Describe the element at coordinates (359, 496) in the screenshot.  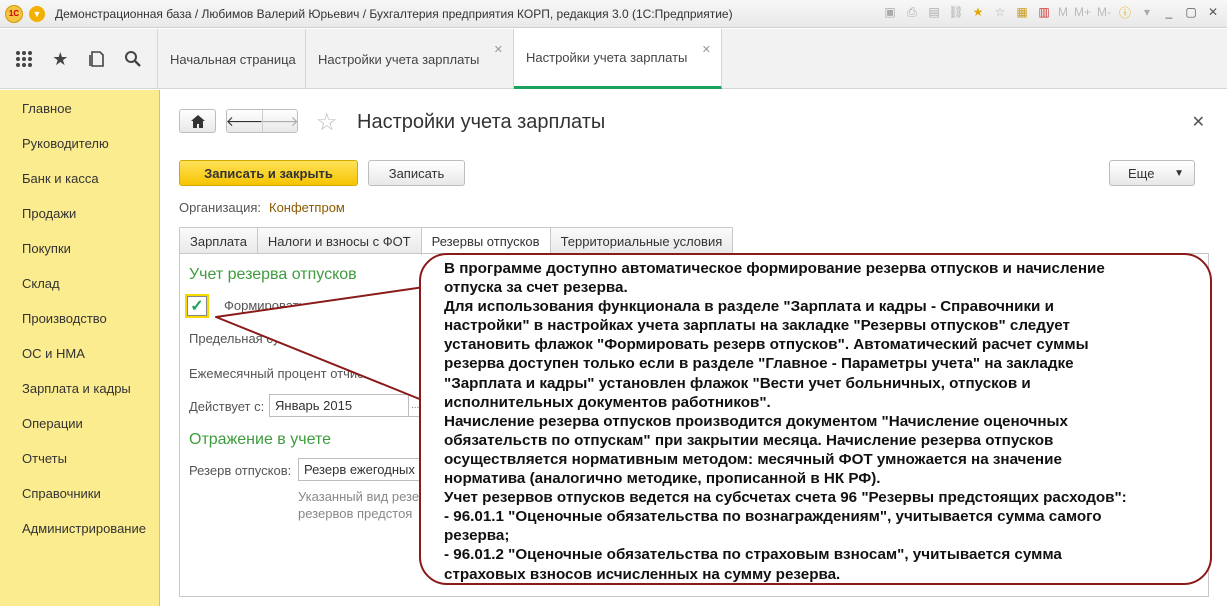
I see `hint-line-1: Указанный вид резе` at that location.